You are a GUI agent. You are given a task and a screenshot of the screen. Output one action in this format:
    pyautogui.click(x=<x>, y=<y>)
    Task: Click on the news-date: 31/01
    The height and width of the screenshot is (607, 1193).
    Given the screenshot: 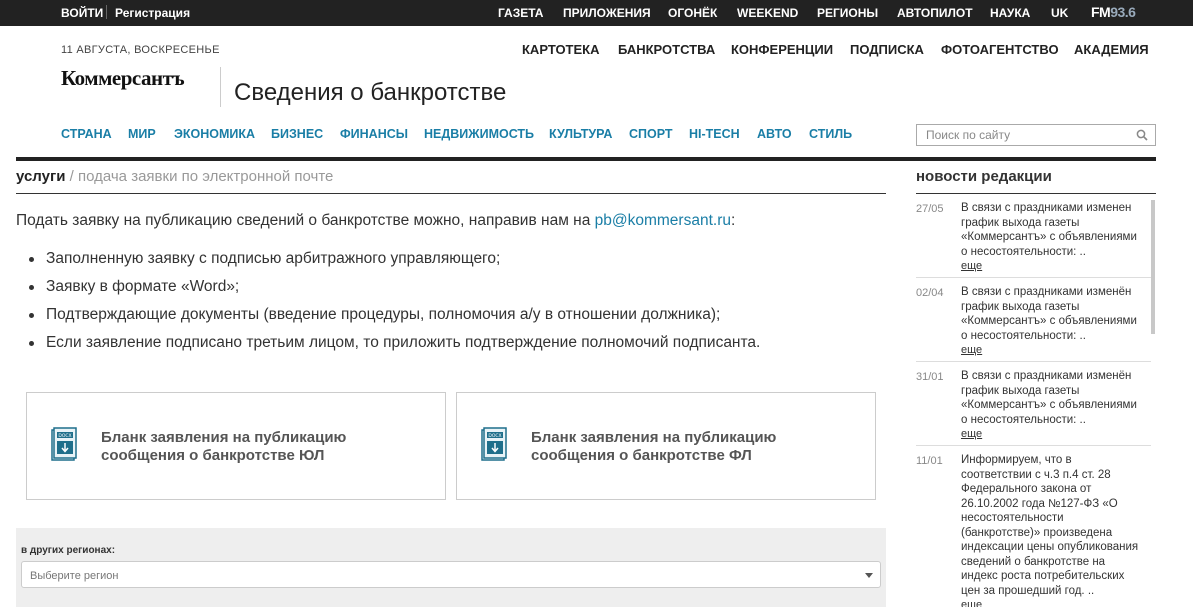 What is the action you would take?
    pyautogui.click(x=930, y=377)
    